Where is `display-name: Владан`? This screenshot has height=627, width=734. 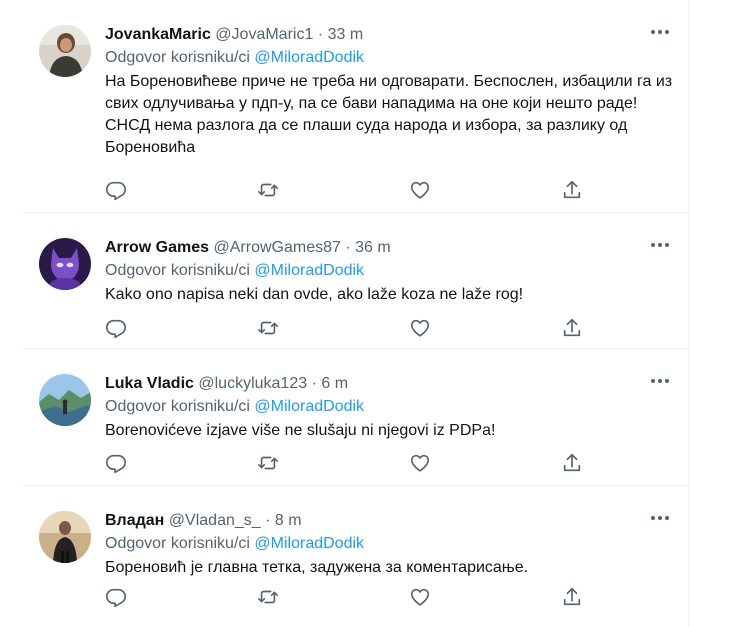 display-name: Владан is located at coordinates (134, 520).